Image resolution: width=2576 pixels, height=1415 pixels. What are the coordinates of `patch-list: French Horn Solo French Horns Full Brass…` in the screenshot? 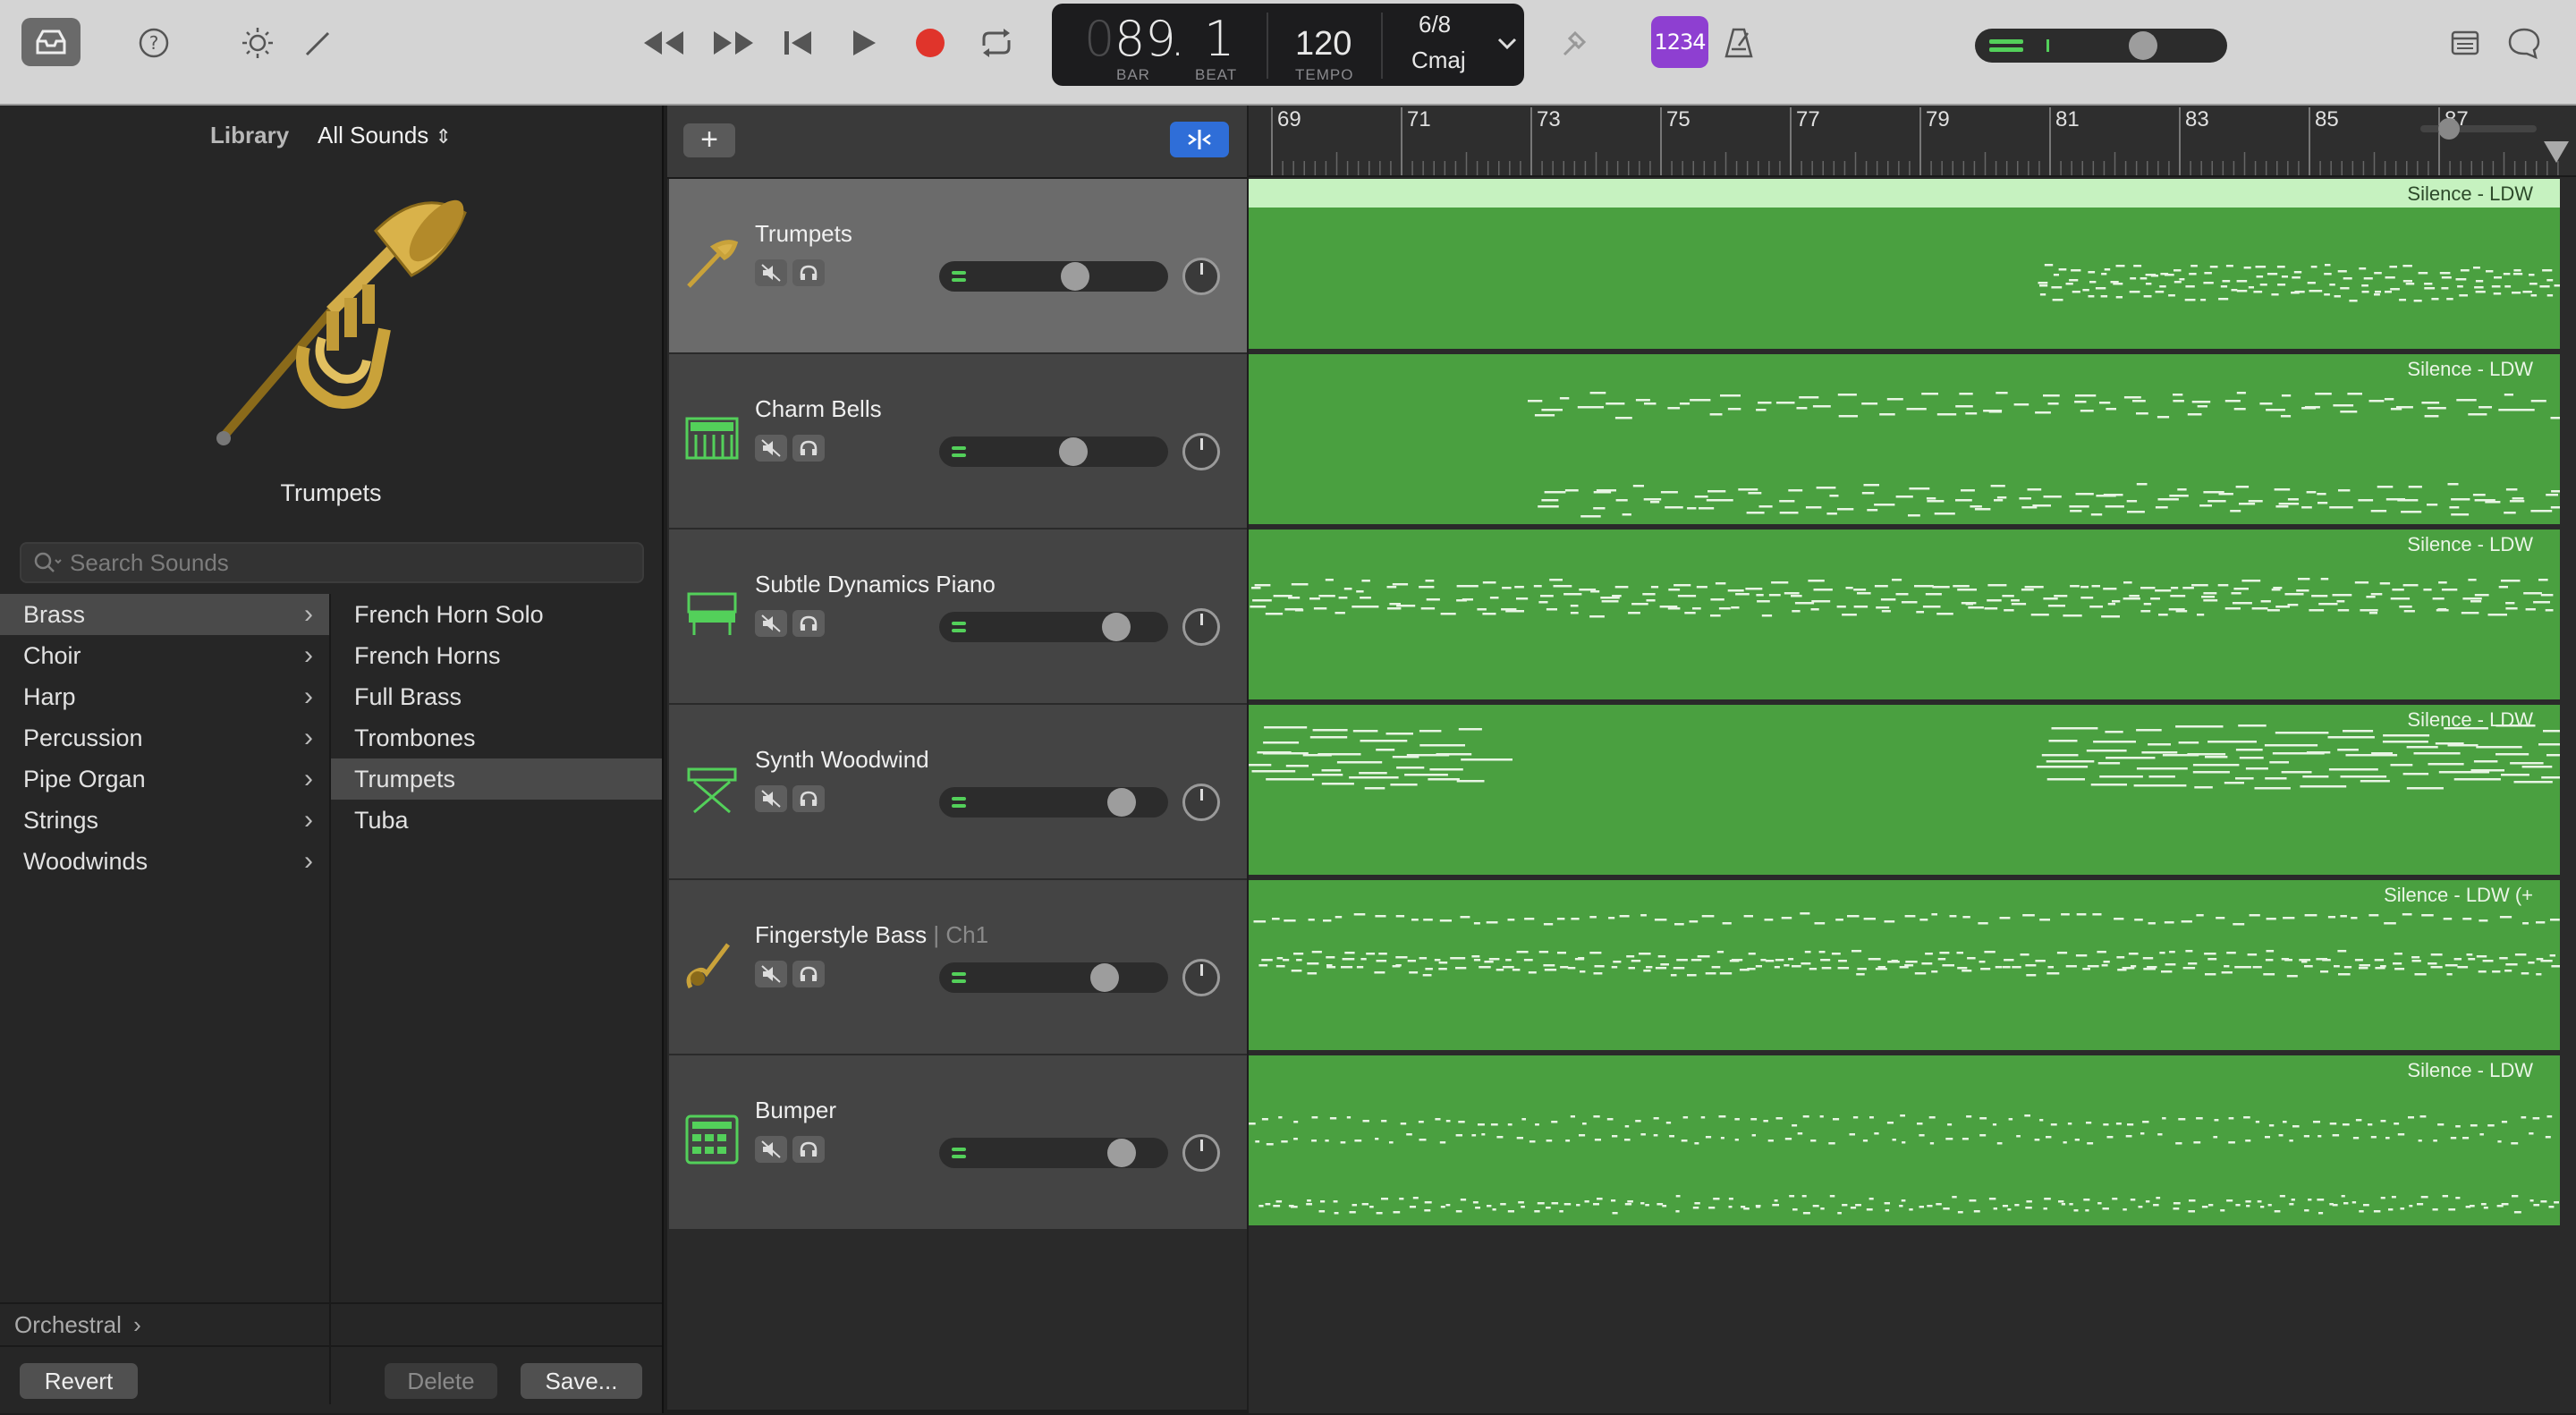 It's located at (496, 718).